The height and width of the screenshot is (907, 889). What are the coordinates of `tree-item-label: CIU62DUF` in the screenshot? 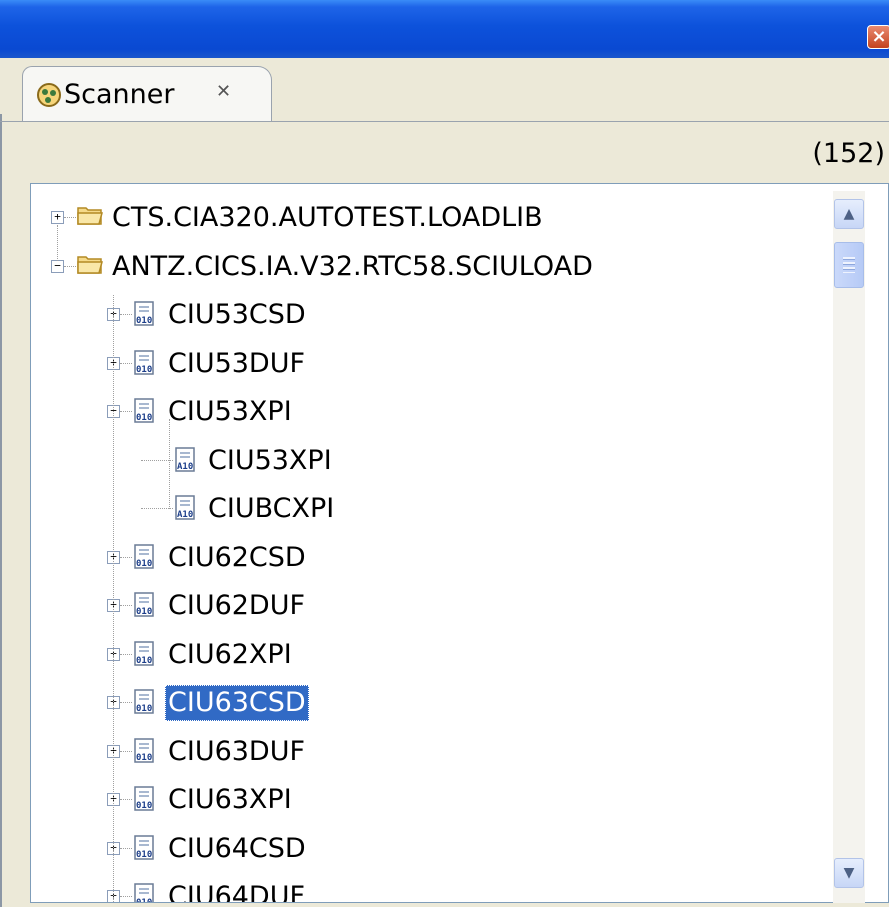 It's located at (237, 605).